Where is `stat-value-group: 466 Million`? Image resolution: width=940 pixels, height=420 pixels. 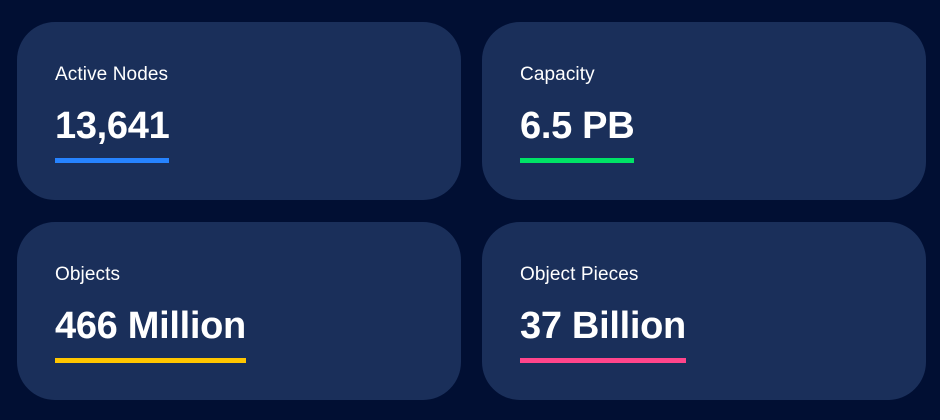 stat-value-group: 466 Million is located at coordinates (150, 332).